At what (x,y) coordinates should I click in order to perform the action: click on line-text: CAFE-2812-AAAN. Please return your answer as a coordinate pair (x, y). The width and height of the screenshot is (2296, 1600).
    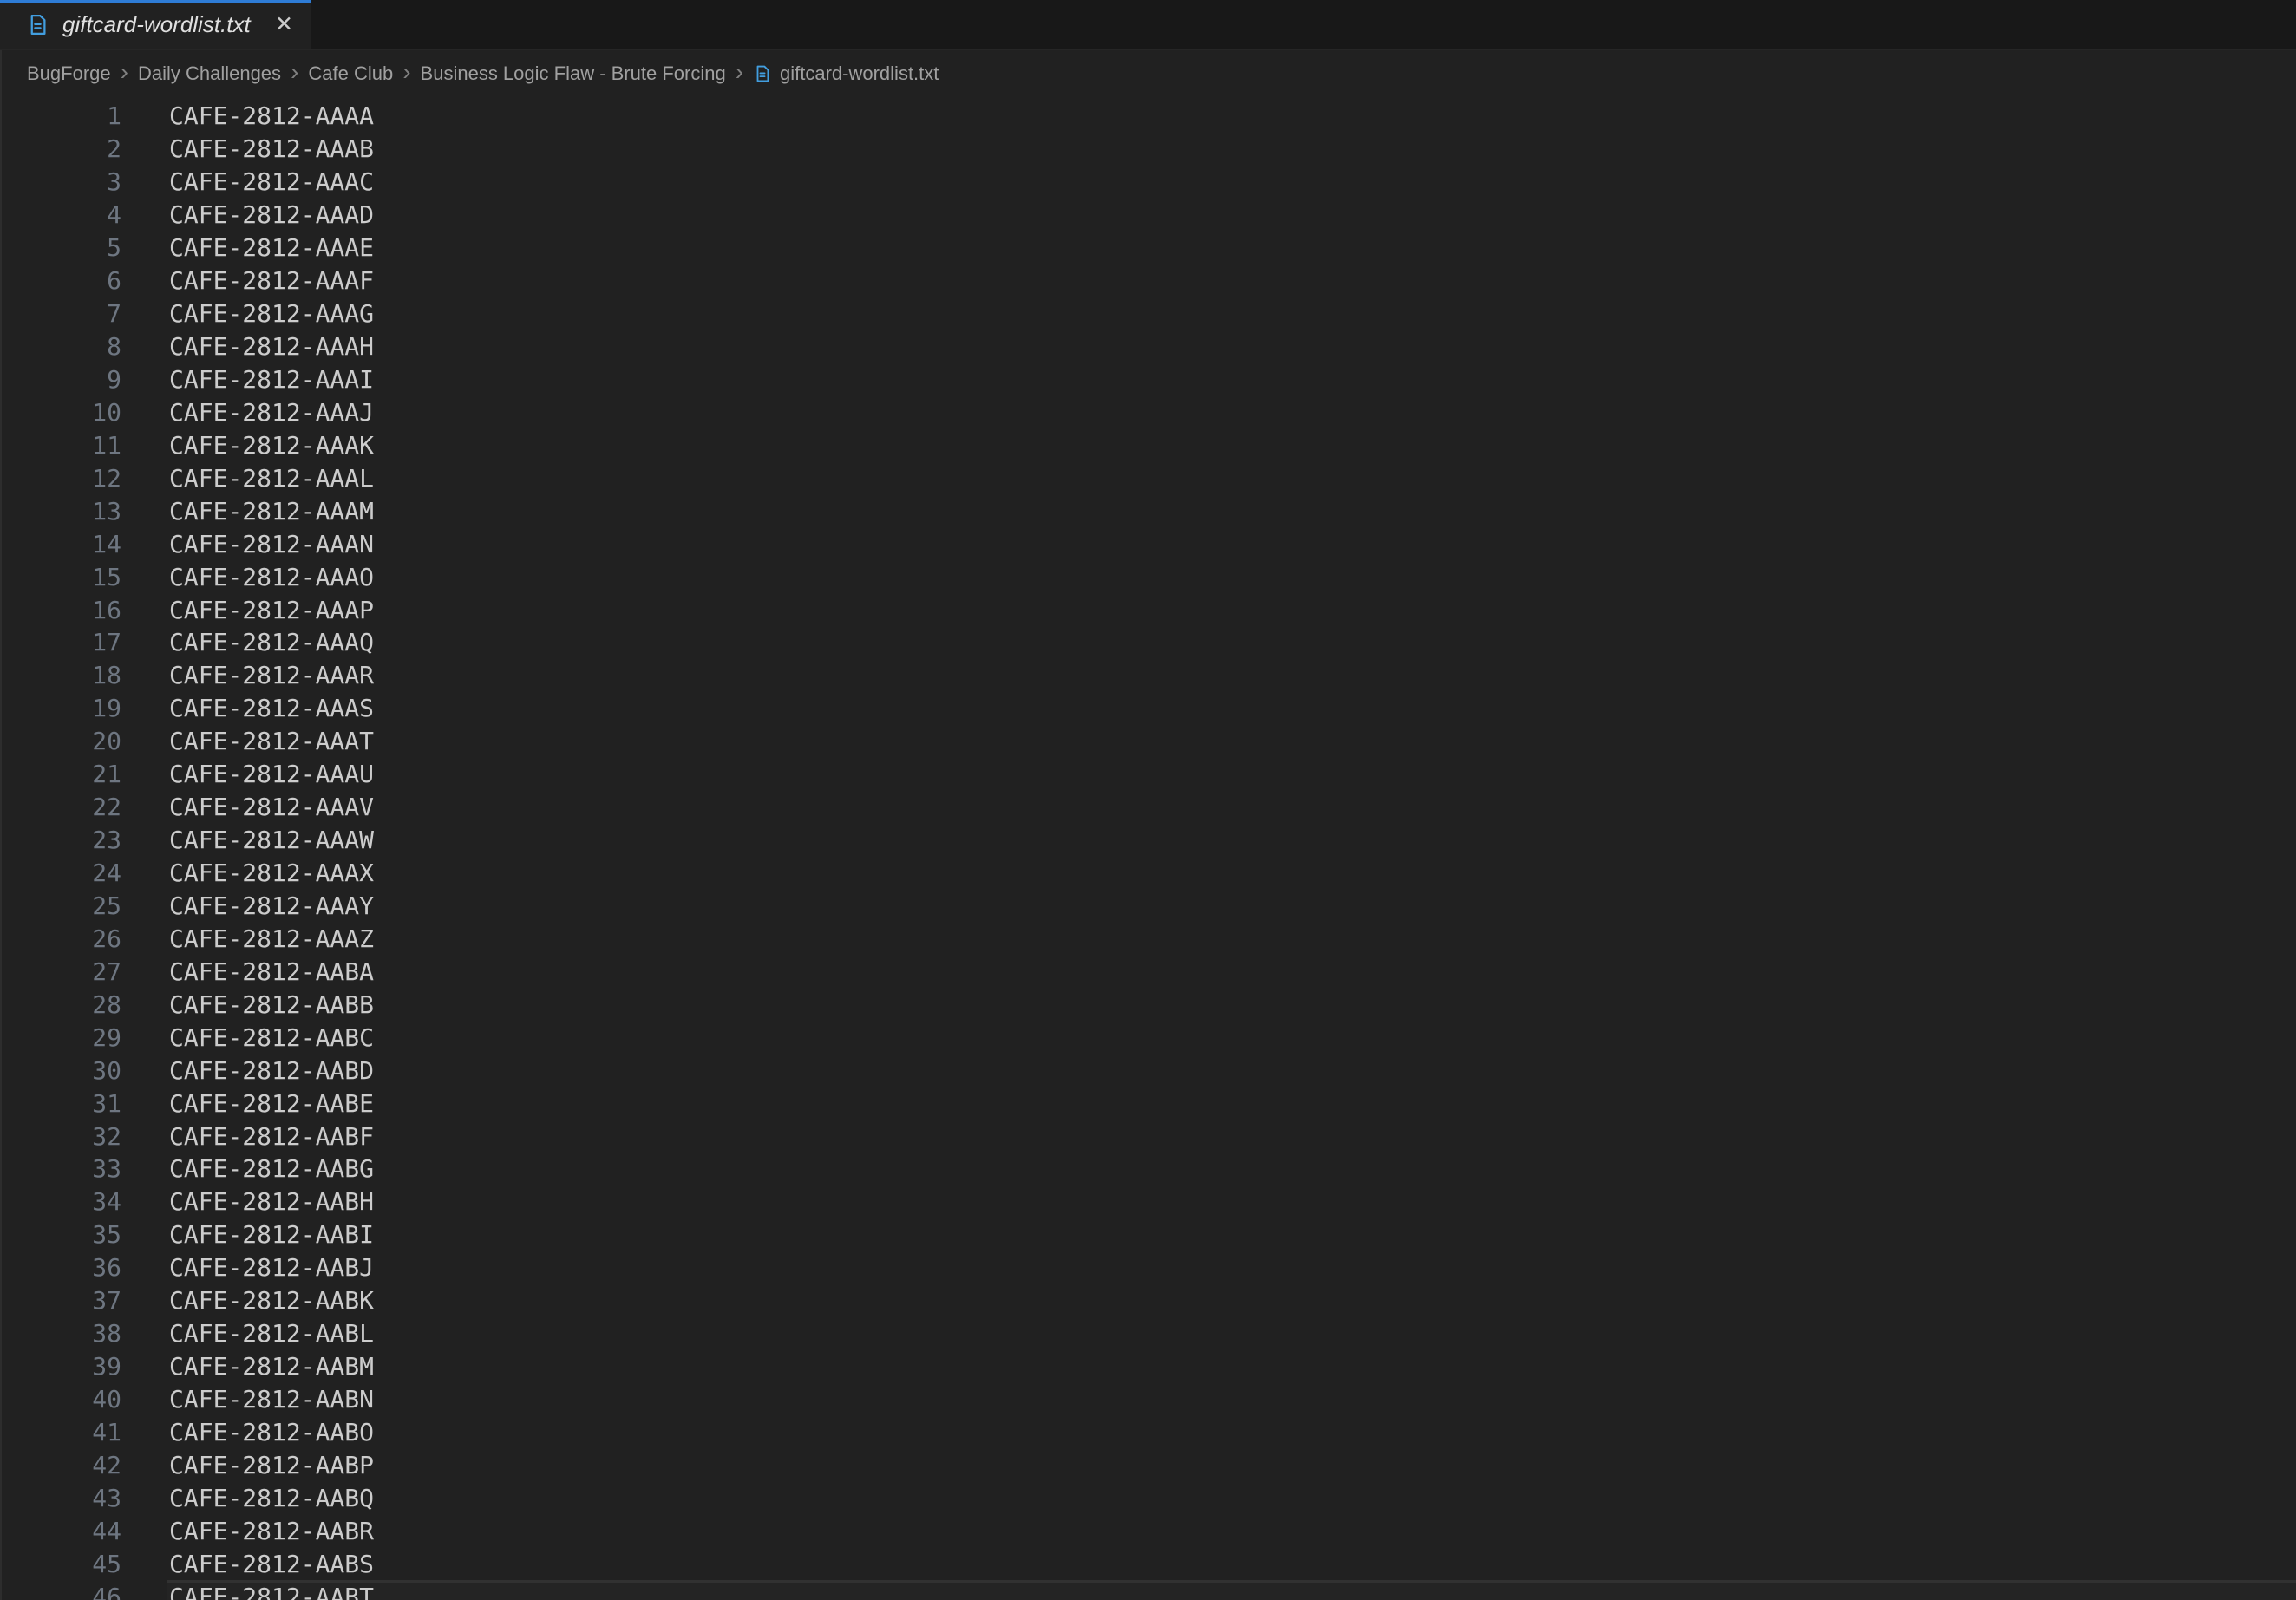
    Looking at the image, I should click on (272, 543).